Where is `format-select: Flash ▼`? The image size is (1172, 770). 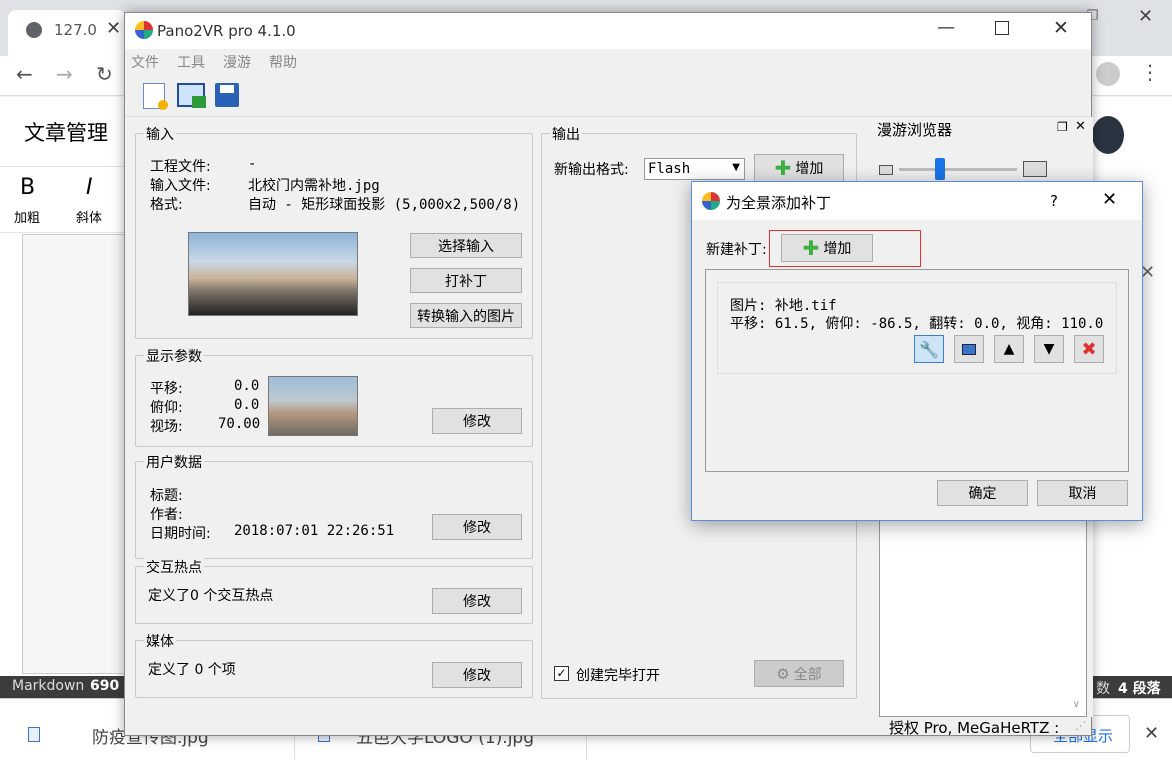 format-select: Flash ▼ is located at coordinates (694, 169).